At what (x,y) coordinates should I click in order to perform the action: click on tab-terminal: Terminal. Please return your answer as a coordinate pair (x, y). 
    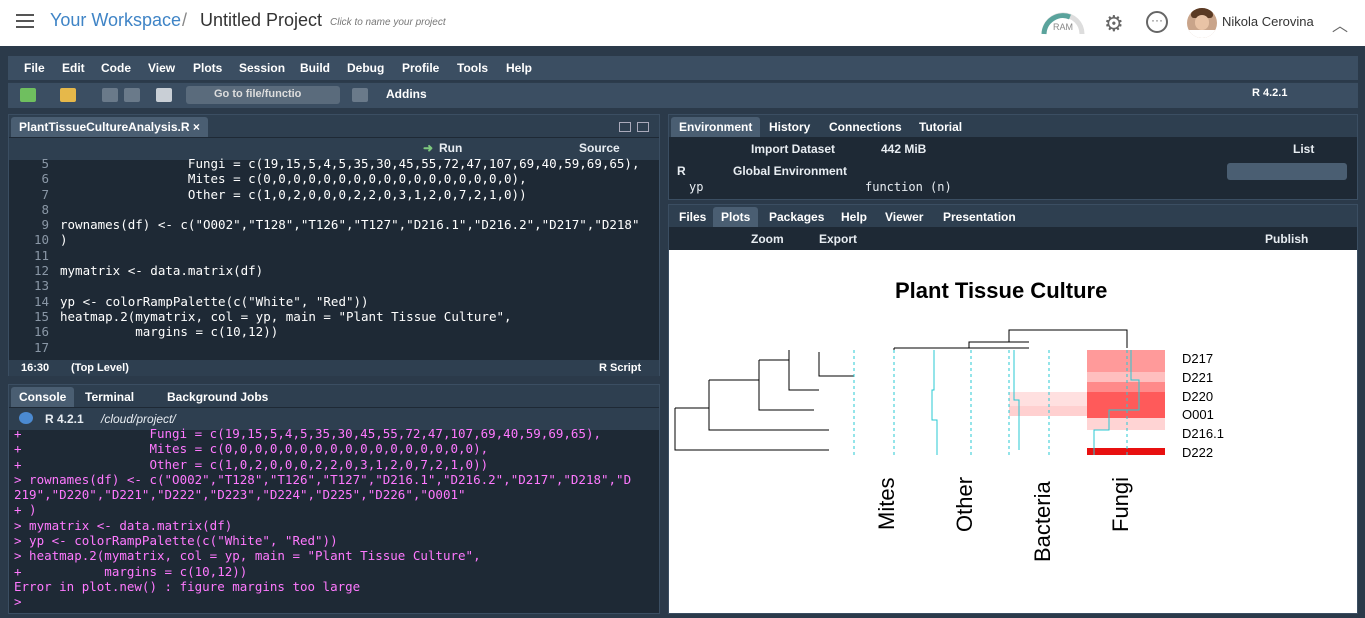
    Looking at the image, I should click on (109, 397).